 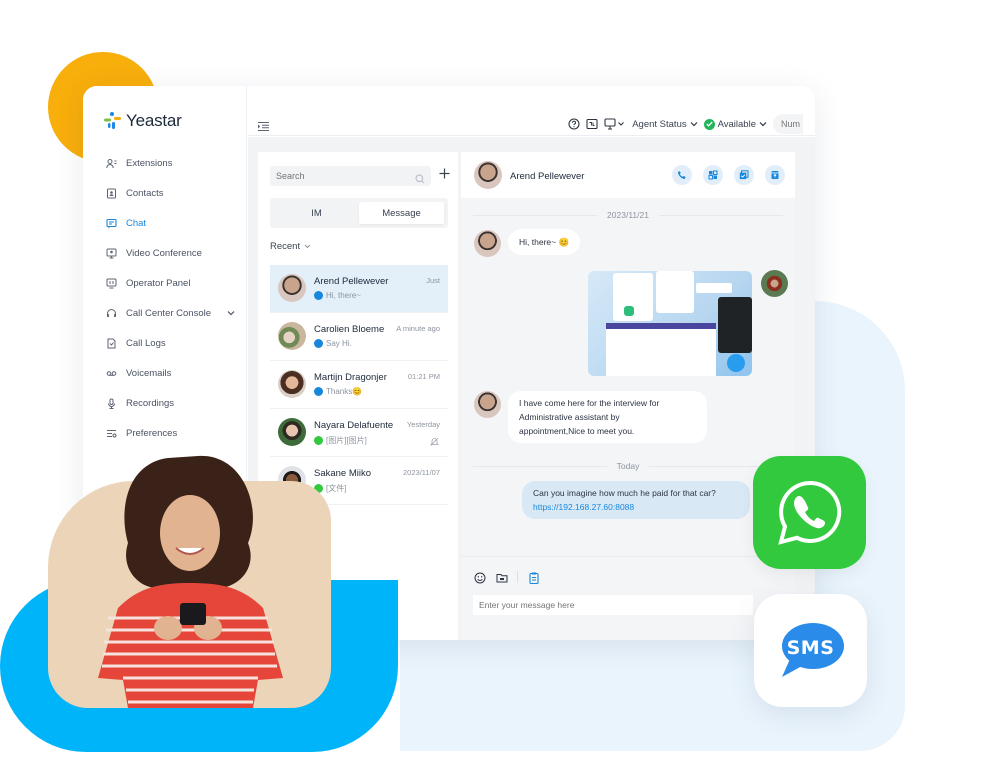 What do you see at coordinates (146, 343) in the screenshot?
I see `sidebar-item-label: Call Logs` at bounding box center [146, 343].